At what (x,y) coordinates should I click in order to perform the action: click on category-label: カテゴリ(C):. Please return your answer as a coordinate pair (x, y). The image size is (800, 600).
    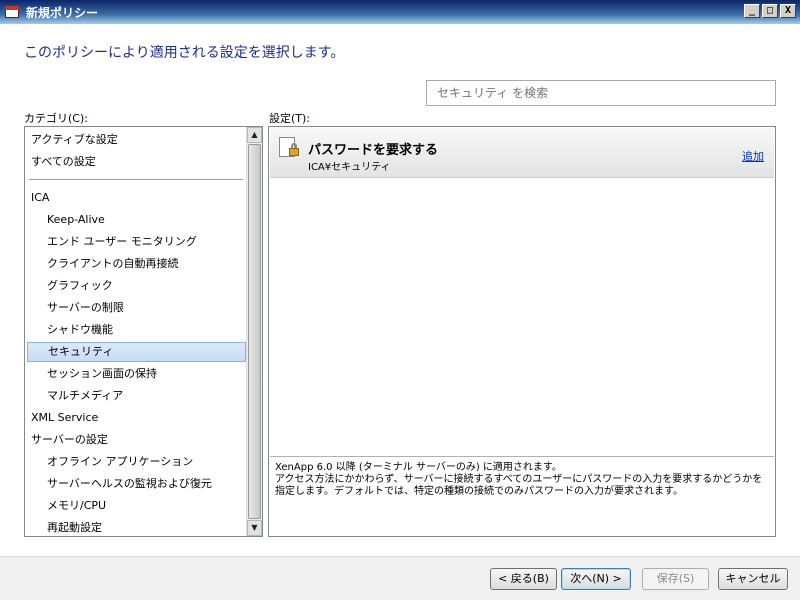
    Looking at the image, I should click on (56, 118).